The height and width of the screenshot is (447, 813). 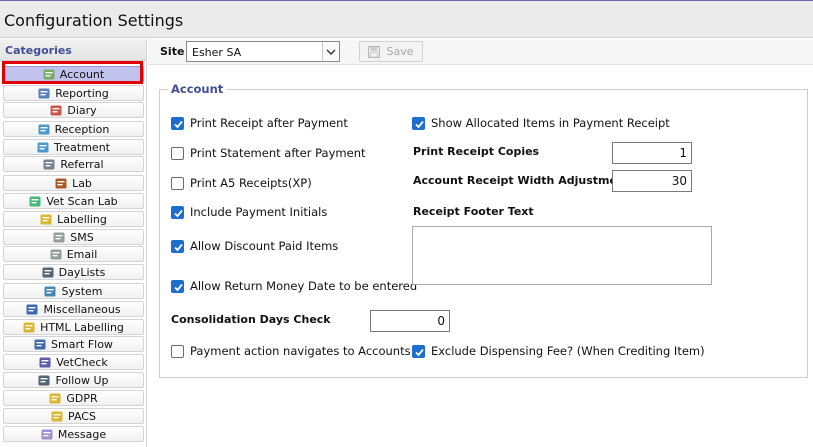 What do you see at coordinates (50, 291) in the screenshot?
I see `system-icon` at bounding box center [50, 291].